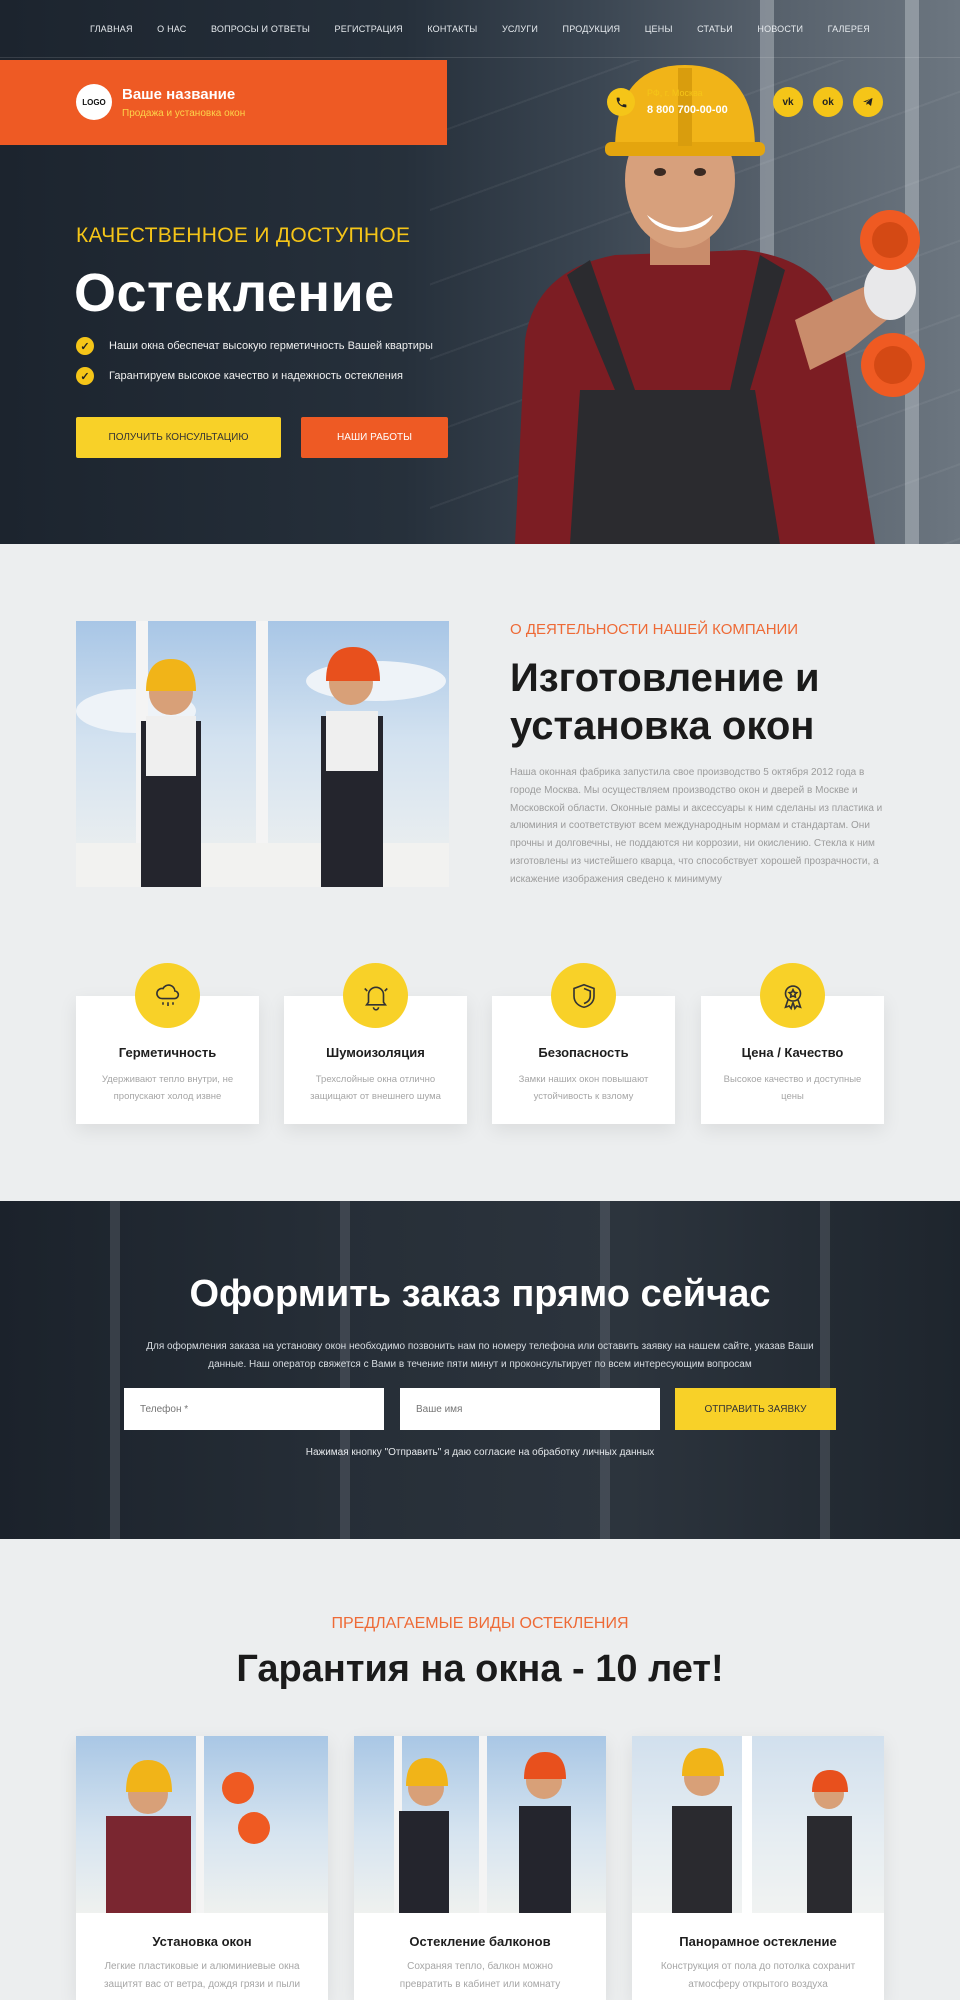  Describe the element at coordinates (592, 29) in the screenshot. I see `nav-products: ПРОДУКЦИЯ` at that location.